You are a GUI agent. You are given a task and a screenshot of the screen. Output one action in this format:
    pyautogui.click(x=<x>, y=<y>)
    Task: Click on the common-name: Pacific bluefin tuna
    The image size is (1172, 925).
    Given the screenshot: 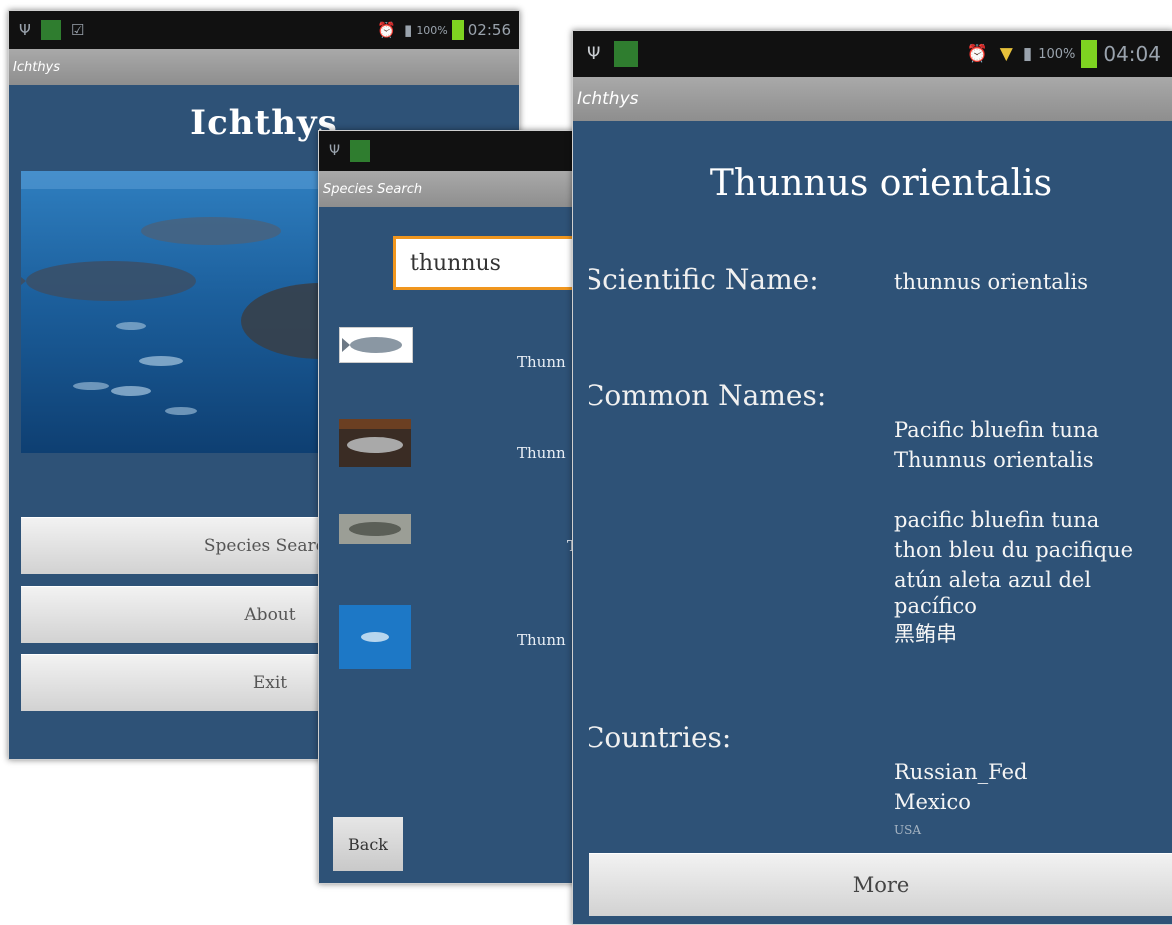 What is the action you would take?
    pyautogui.click(x=996, y=430)
    